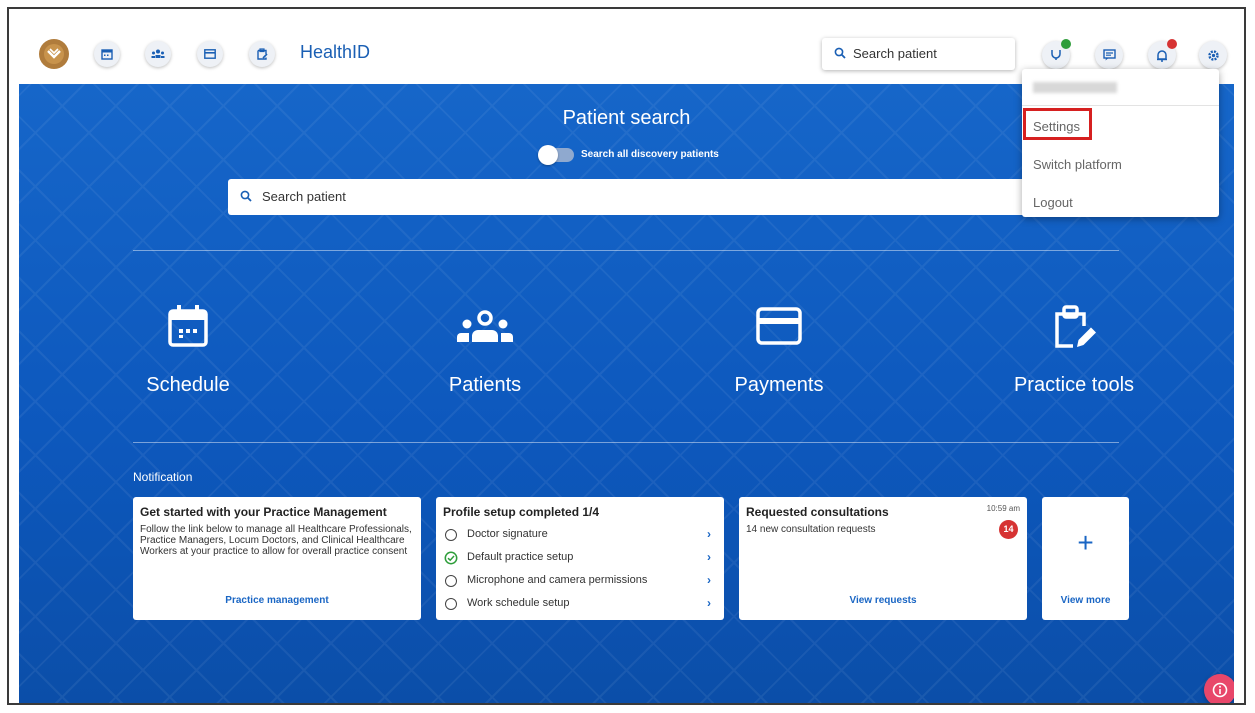 The height and width of the screenshot is (713, 1255). What do you see at coordinates (883, 600) in the screenshot?
I see `view-requests-link: View requests` at bounding box center [883, 600].